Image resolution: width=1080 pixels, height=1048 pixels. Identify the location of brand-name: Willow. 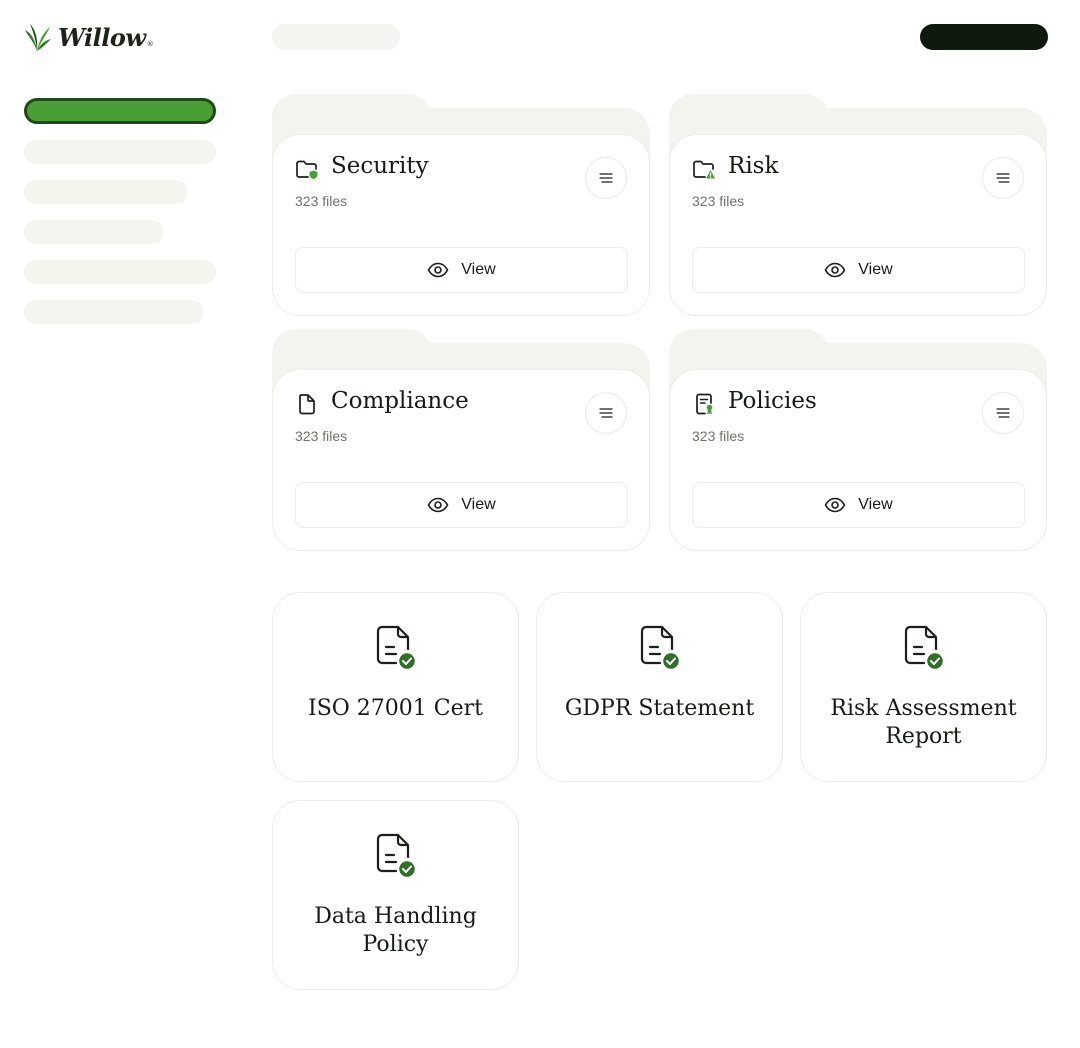
(102, 37).